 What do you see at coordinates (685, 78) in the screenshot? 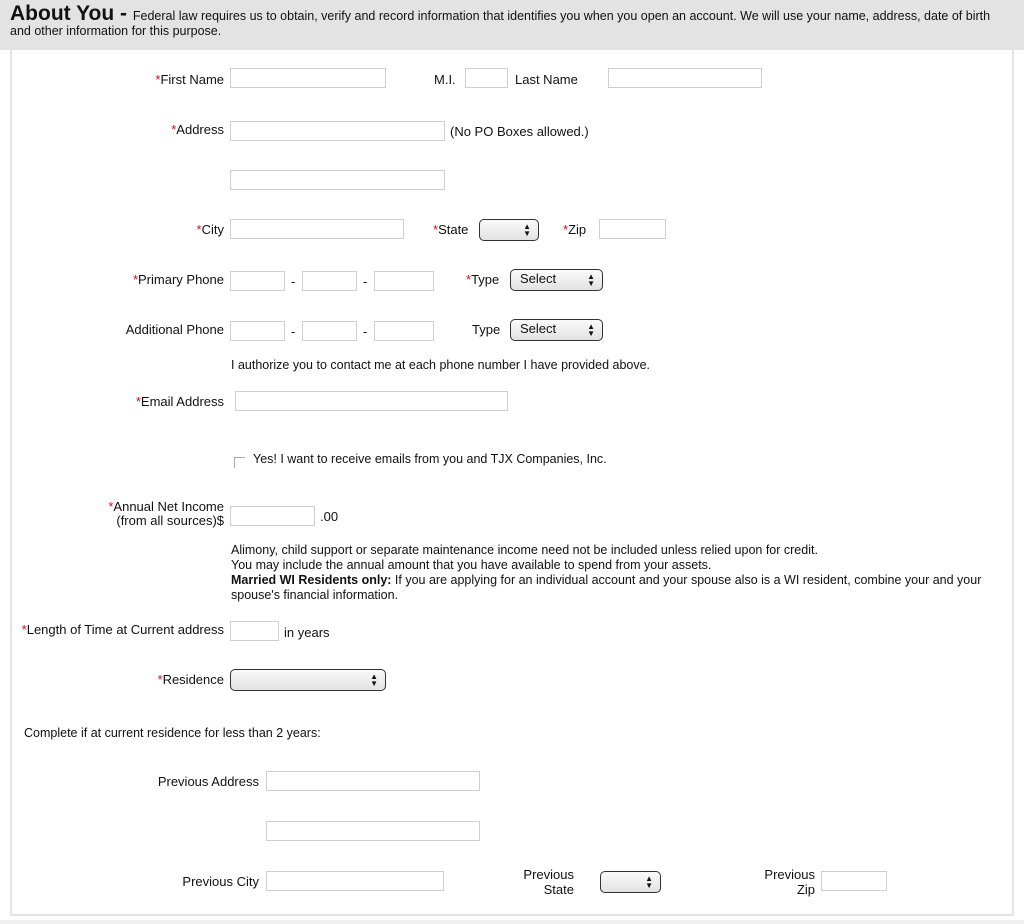
I see `last-name-input` at bounding box center [685, 78].